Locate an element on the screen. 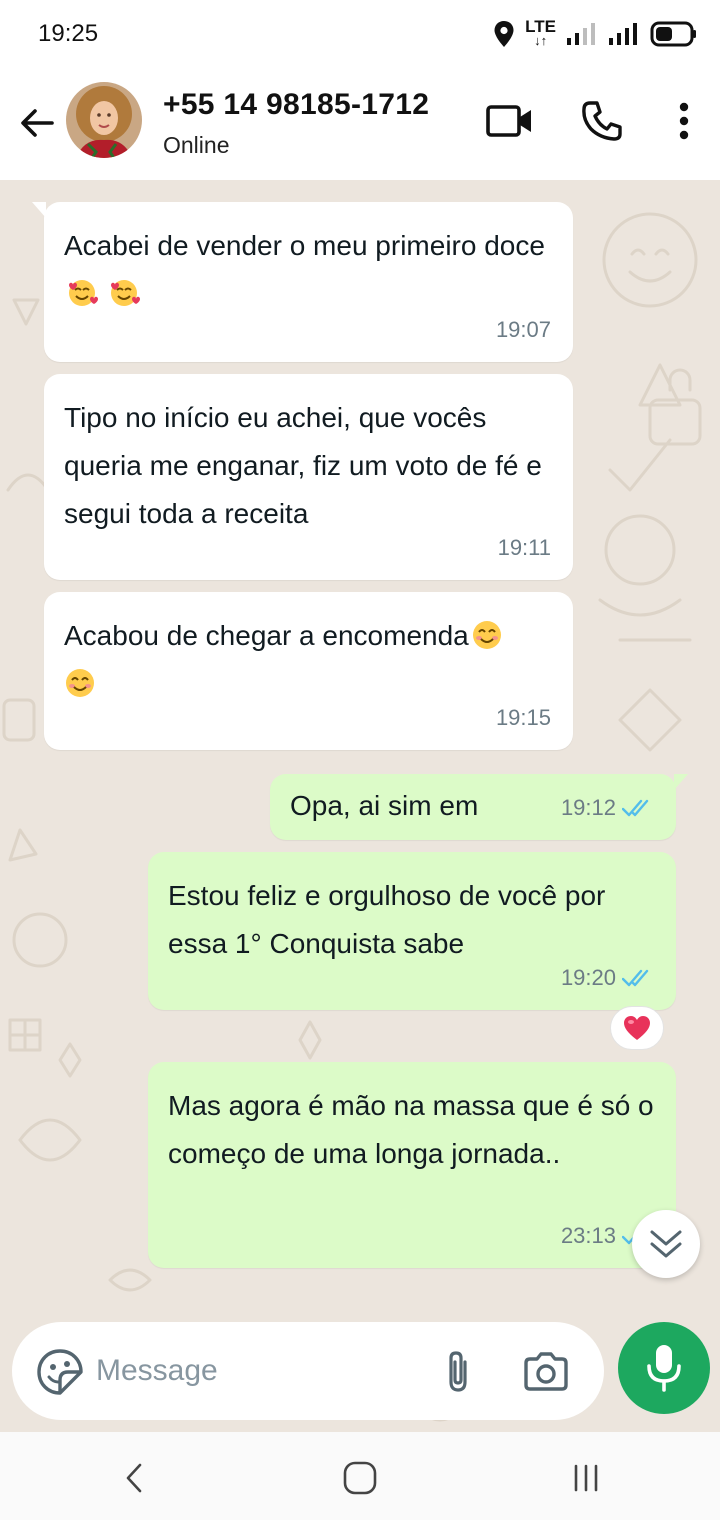 The image size is (720, 1520). outgoing-message: Opa, ai sim em 19:12 is located at coordinates (479, 807).